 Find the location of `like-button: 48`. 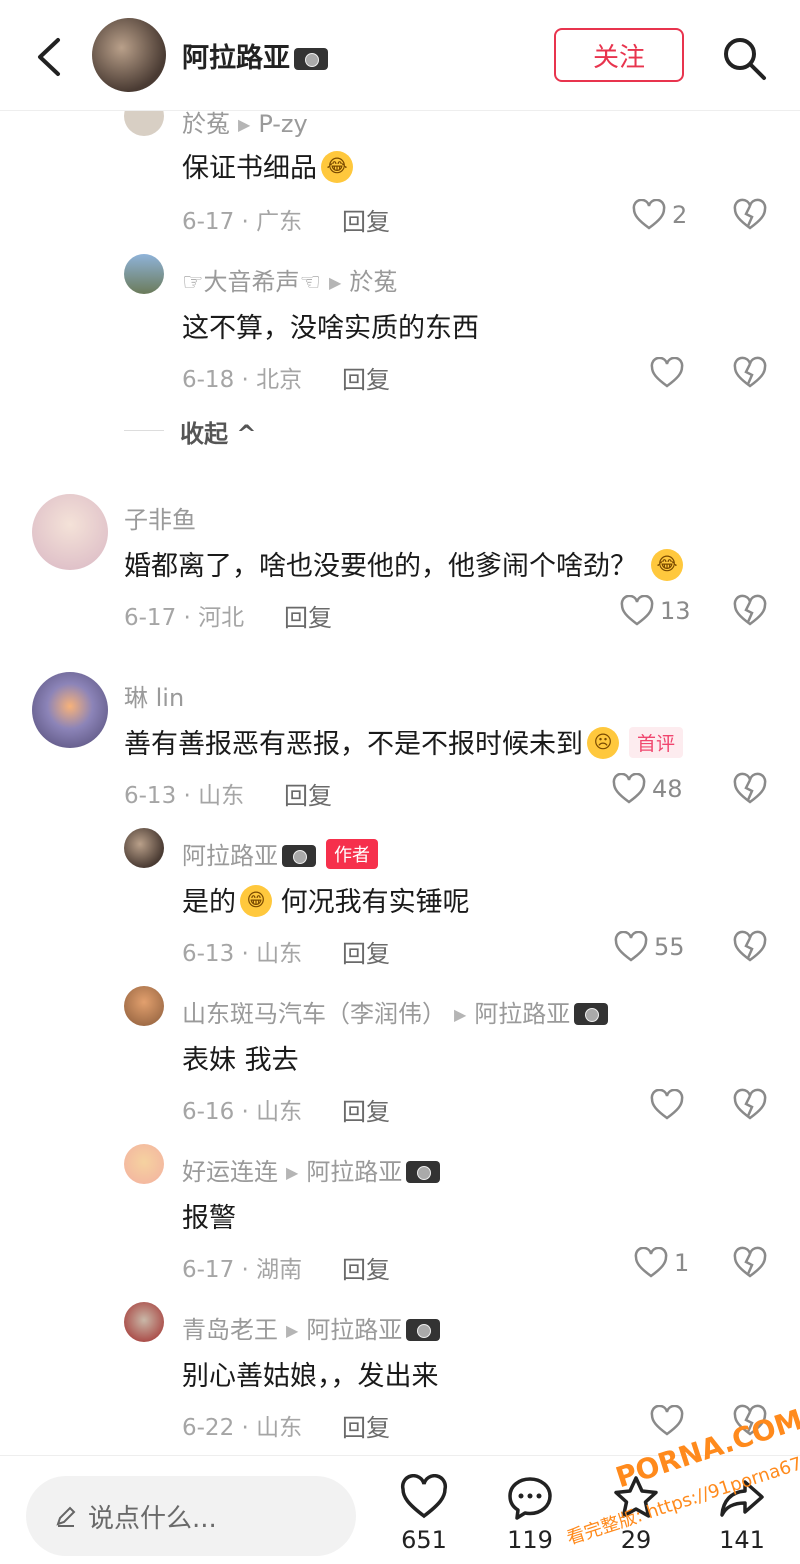

like-button: 48 is located at coordinates (647, 789).